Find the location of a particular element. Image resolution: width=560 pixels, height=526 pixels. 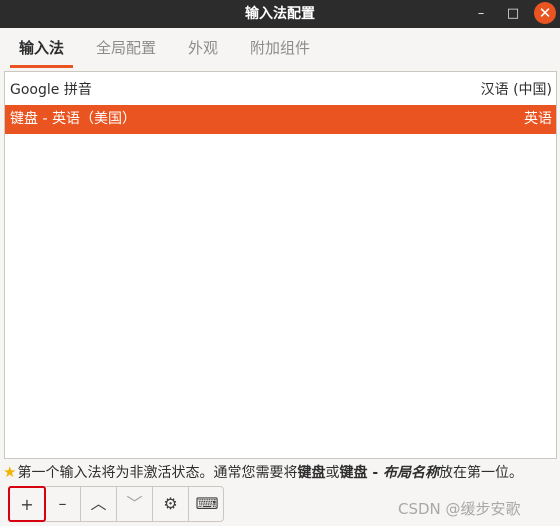

remove-button: – is located at coordinates (63, 504).